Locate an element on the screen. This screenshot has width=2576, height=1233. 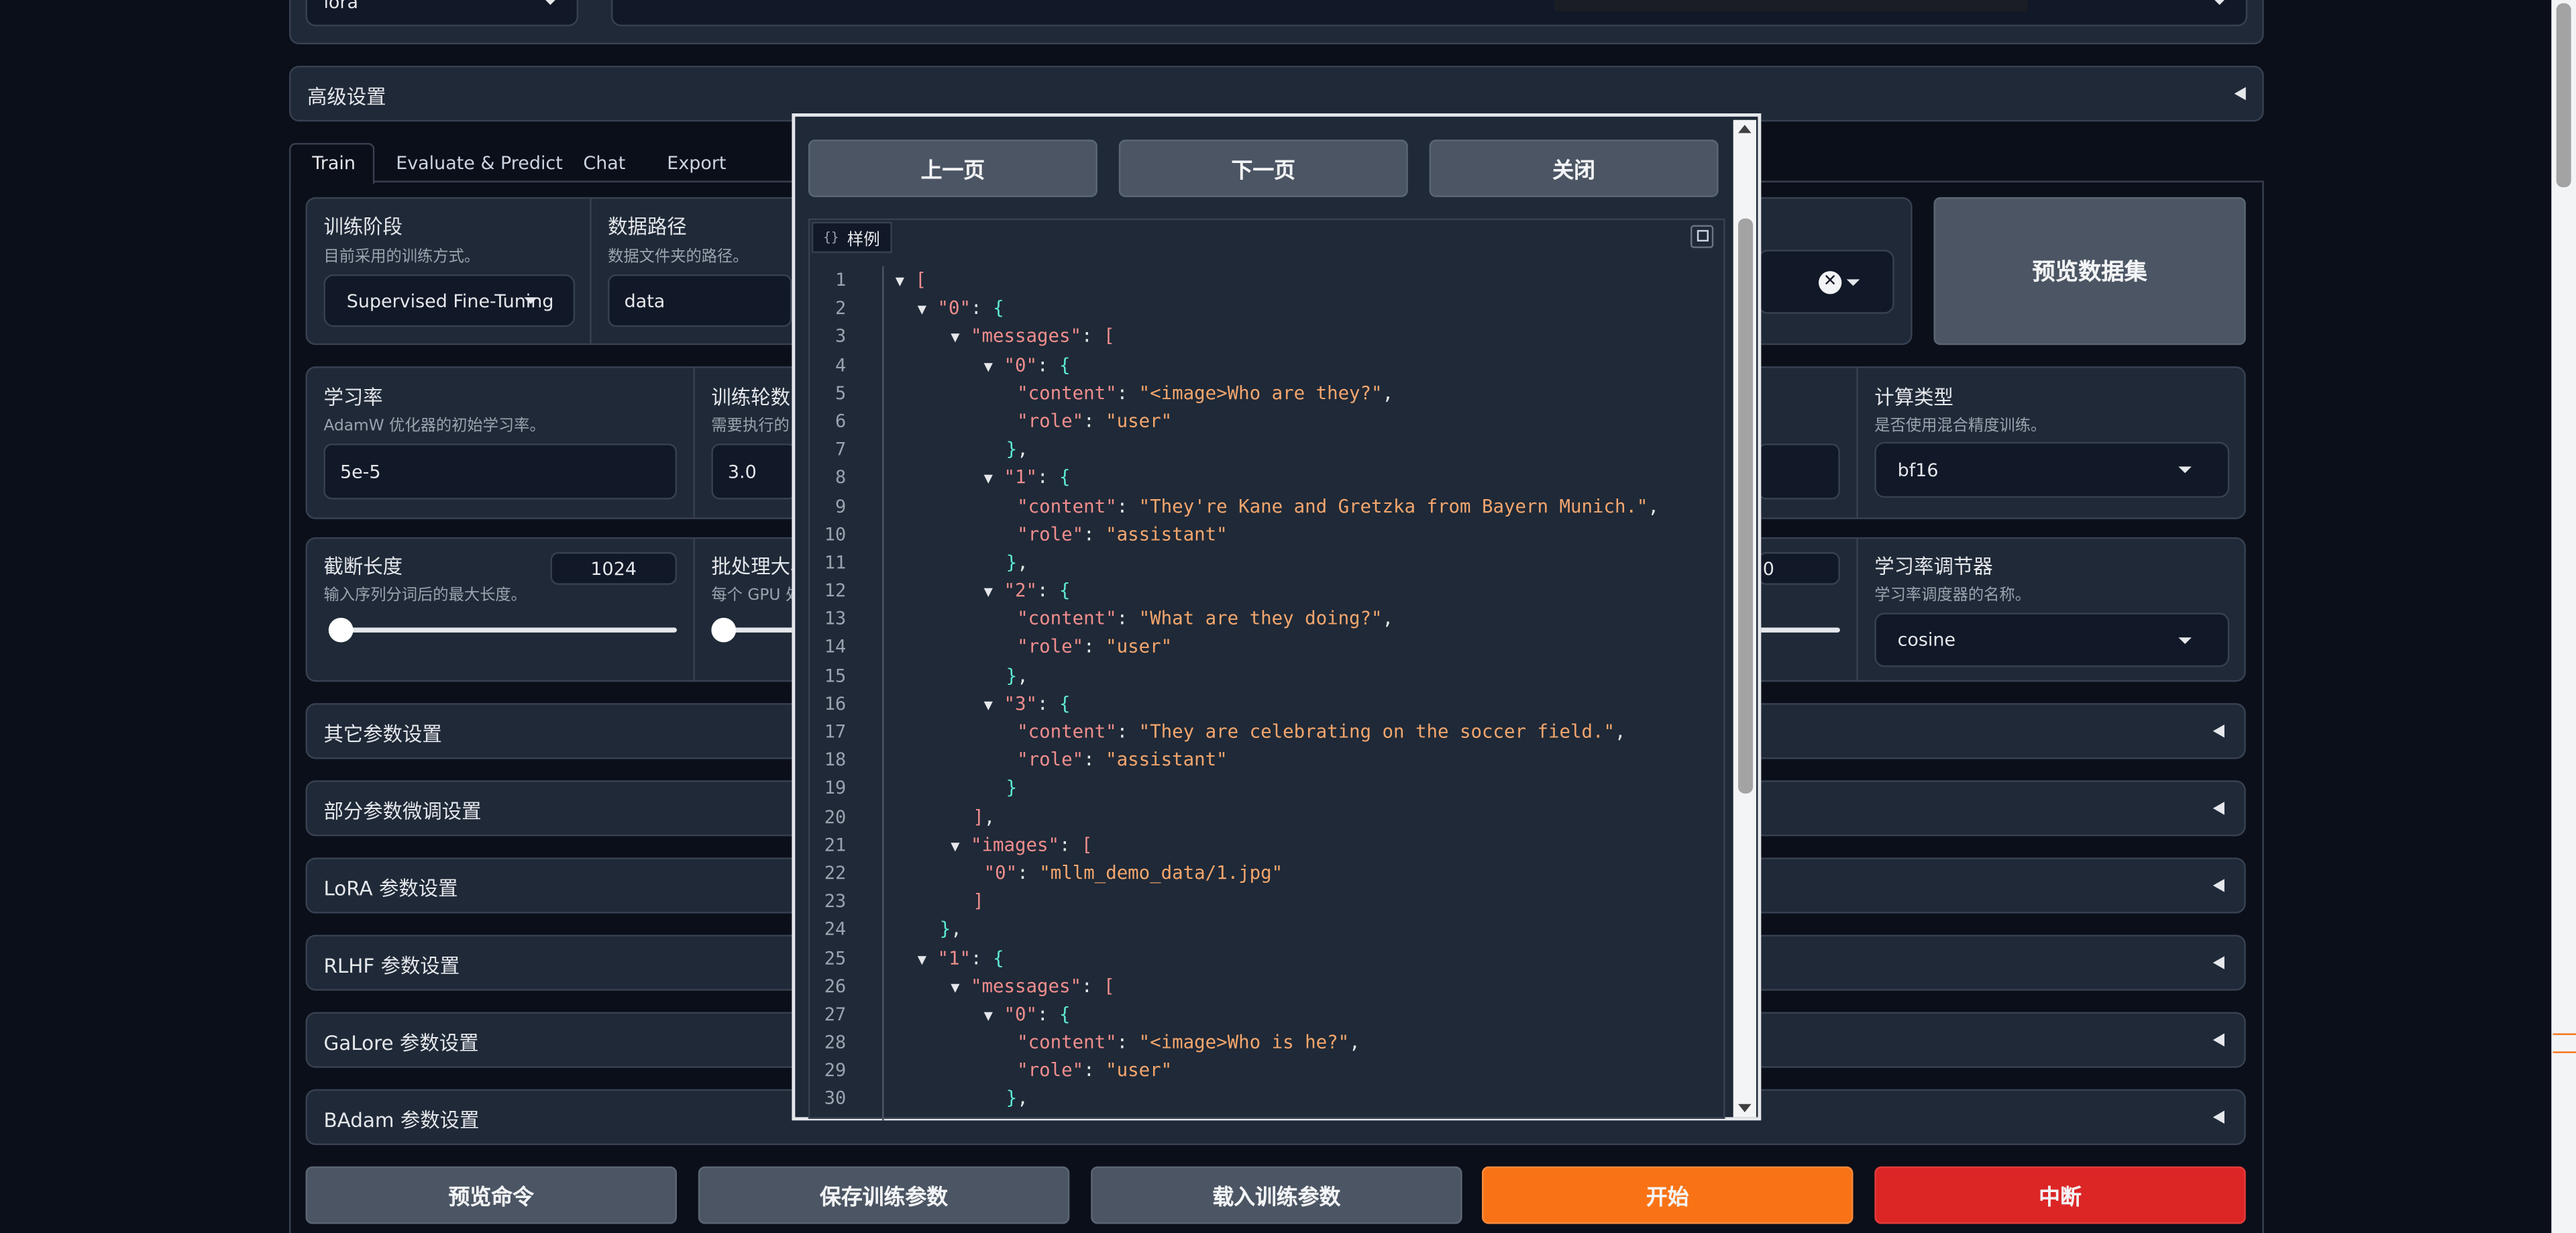
stage-desc: 目前采用的训练方式。 is located at coordinates (401, 257).